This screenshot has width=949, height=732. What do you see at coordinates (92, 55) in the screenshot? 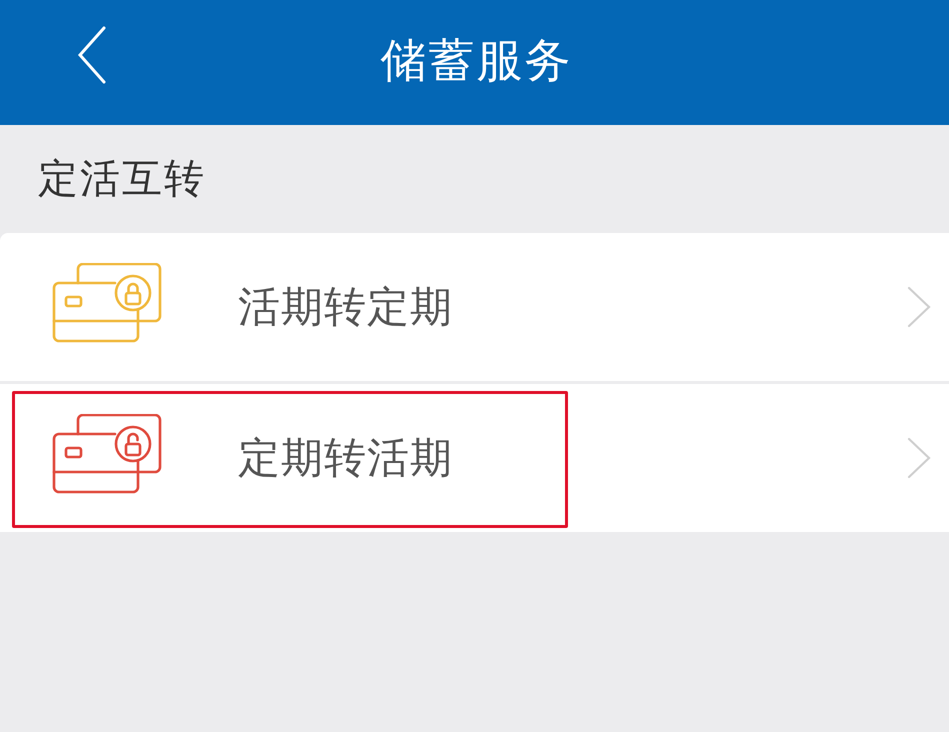
I see `back-icon` at bounding box center [92, 55].